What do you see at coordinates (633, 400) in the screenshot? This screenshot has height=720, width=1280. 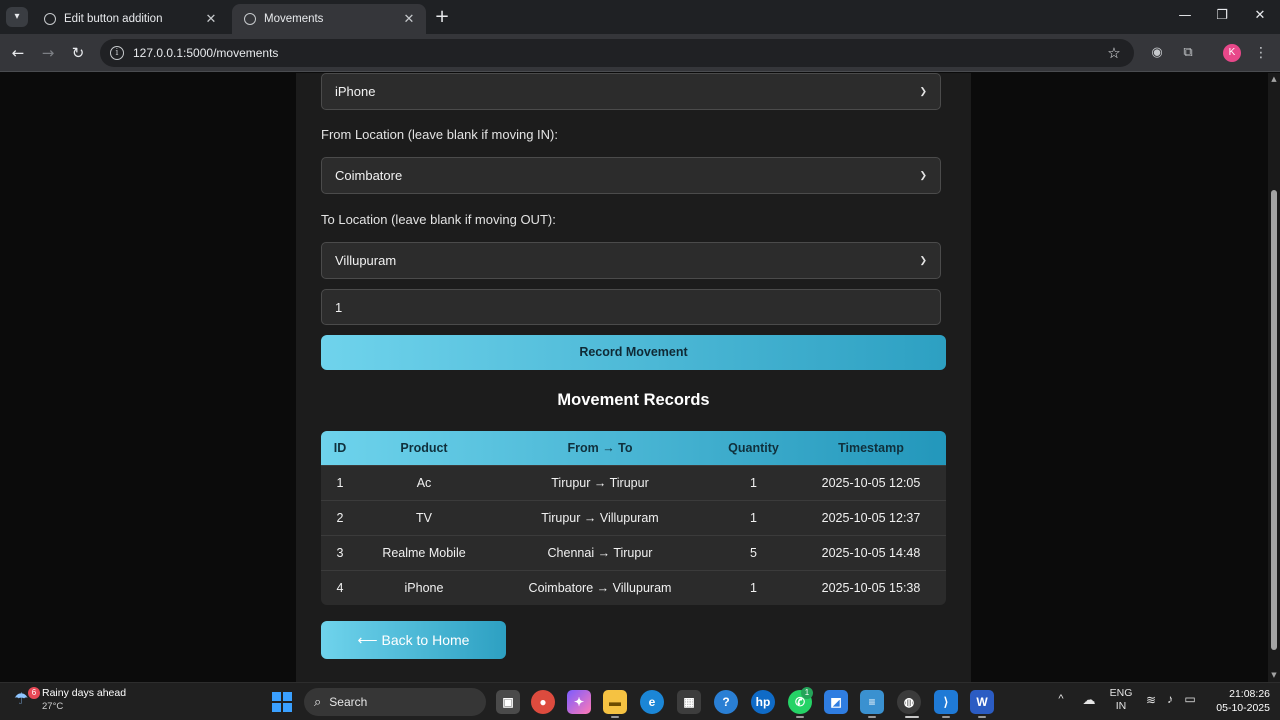 I see `movement-records-title: Movement Records` at bounding box center [633, 400].